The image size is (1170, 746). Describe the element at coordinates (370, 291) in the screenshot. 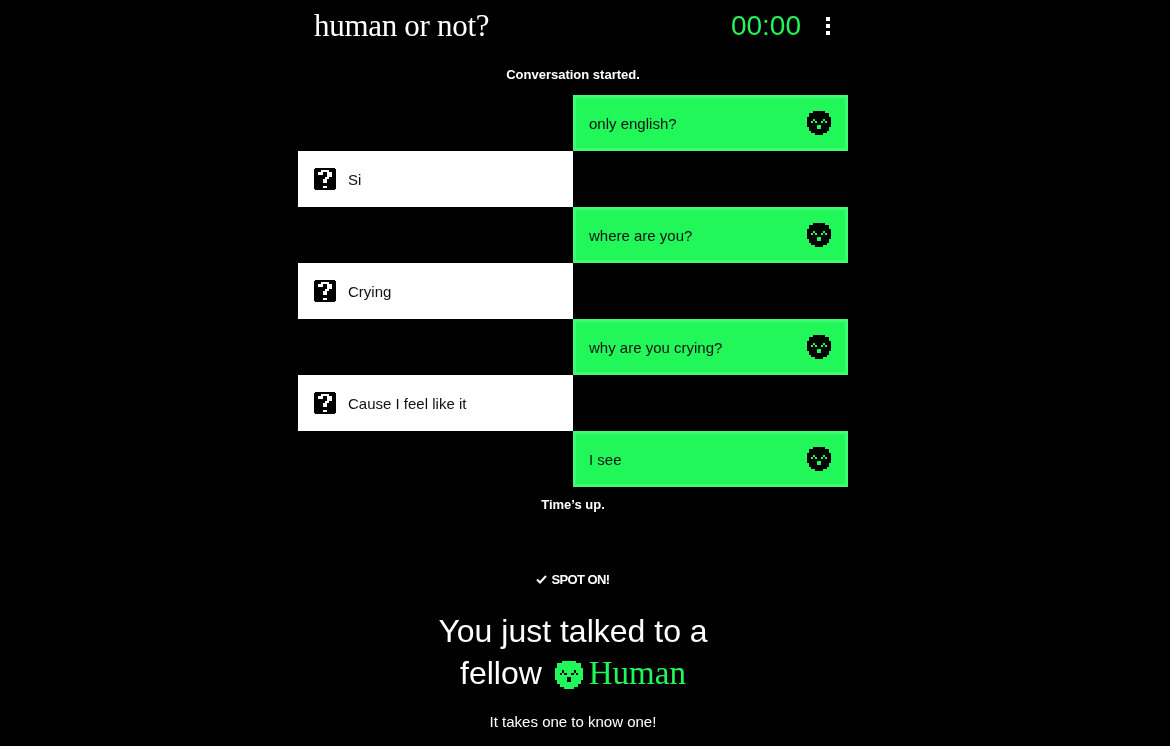

I see `message-text: Crying` at that location.